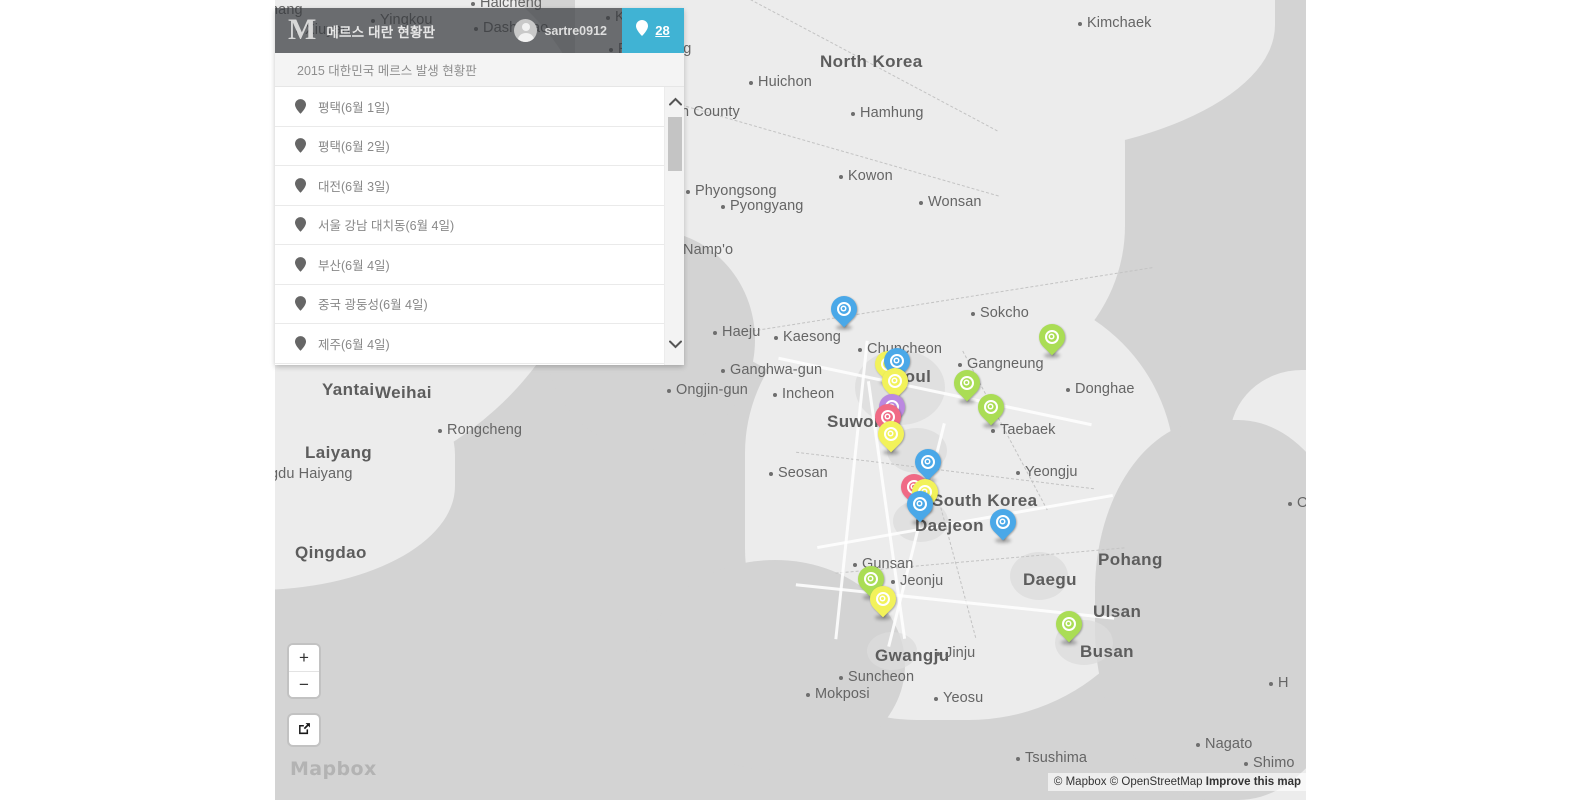 This screenshot has height=809, width=1584. What do you see at coordinates (922, 581) in the screenshot?
I see `map-label: Jeonju` at bounding box center [922, 581].